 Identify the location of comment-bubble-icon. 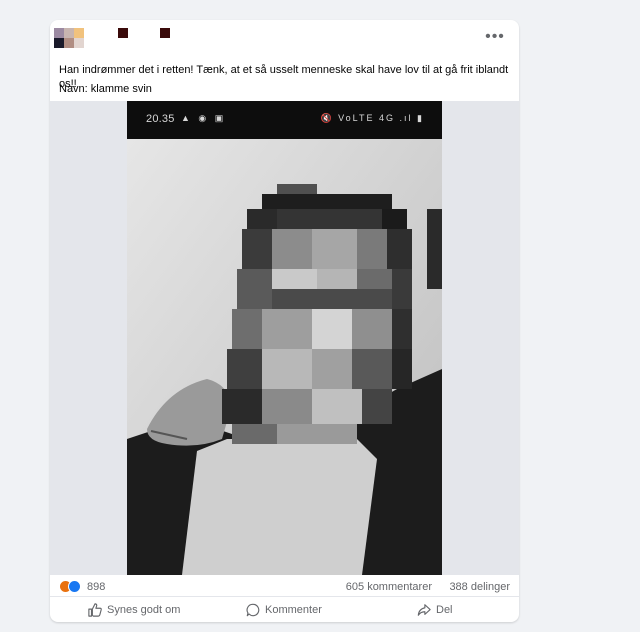
(253, 610).